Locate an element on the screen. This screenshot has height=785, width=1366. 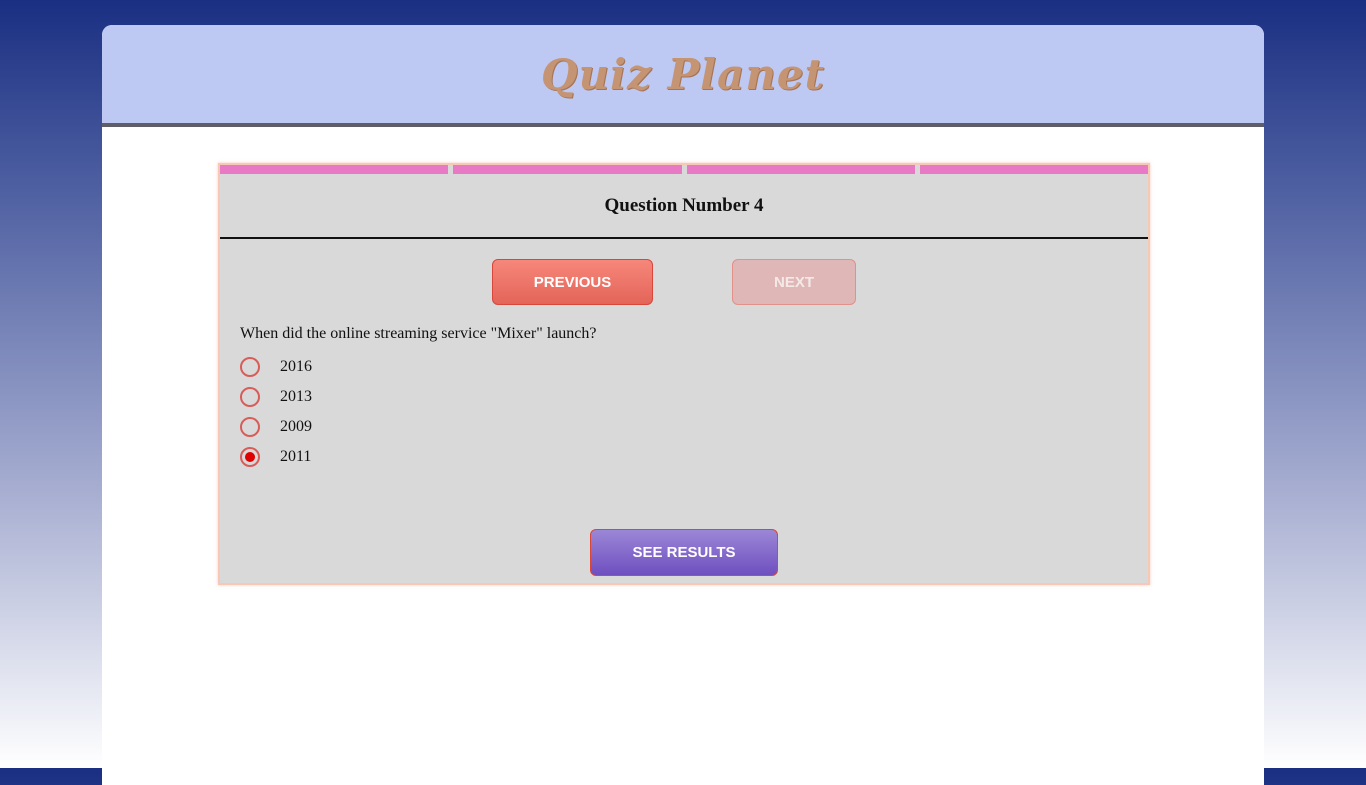
site-logo: Quiz Planet is located at coordinates (683, 74).